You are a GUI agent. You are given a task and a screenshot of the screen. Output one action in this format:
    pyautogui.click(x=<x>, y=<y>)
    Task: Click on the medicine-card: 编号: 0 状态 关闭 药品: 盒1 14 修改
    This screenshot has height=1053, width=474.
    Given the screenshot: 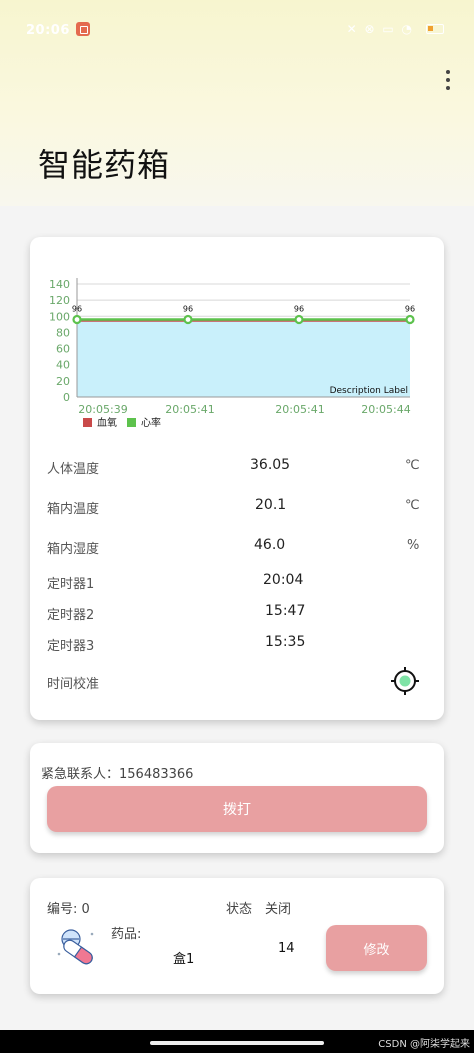 What is the action you would take?
    pyautogui.click(x=237, y=936)
    